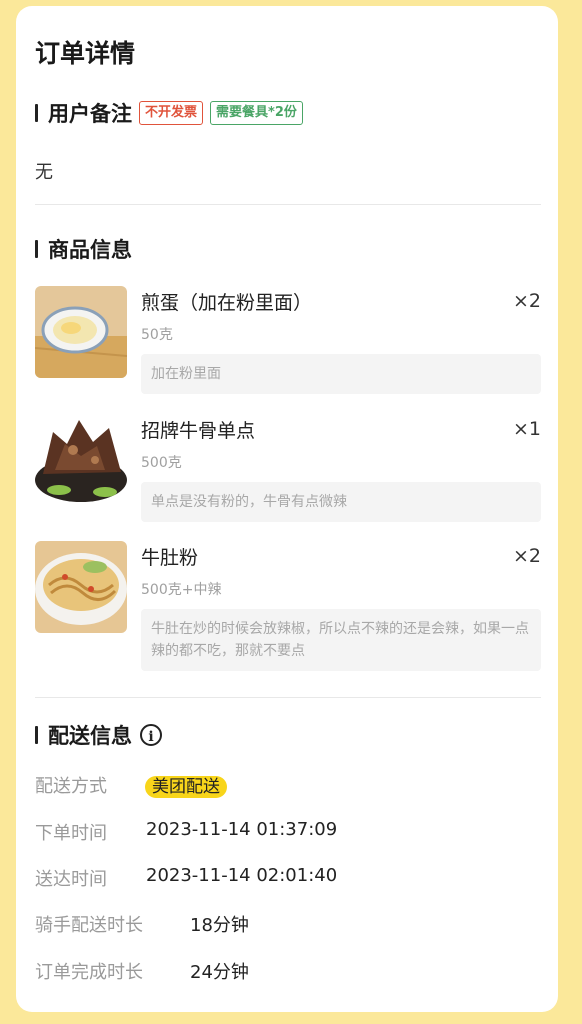 Image resolution: width=582 pixels, height=1024 pixels. What do you see at coordinates (81, 460) in the screenshot?
I see `beef-bone-image` at bounding box center [81, 460].